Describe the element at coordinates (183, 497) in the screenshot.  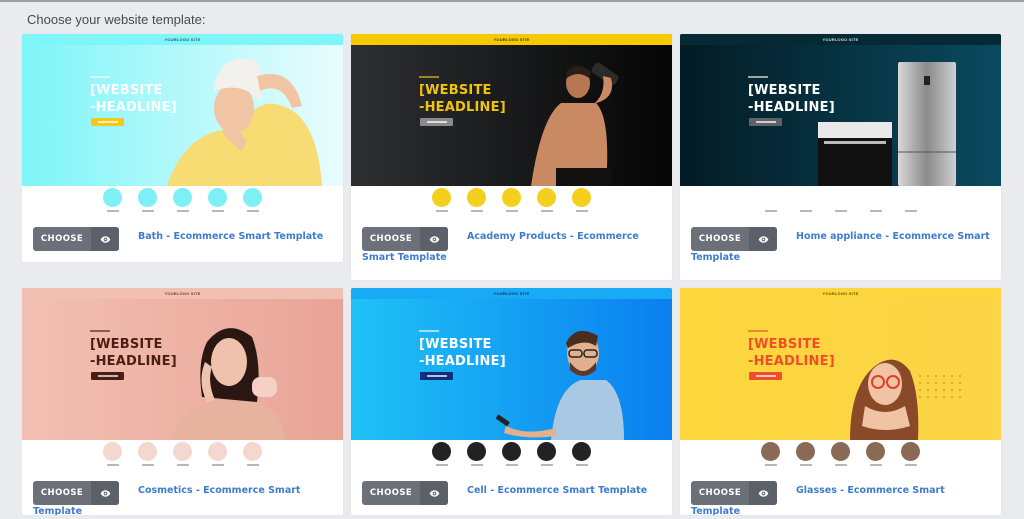
I see `template-title-link: Cosmetics - Ecommerce Smart Template` at that location.